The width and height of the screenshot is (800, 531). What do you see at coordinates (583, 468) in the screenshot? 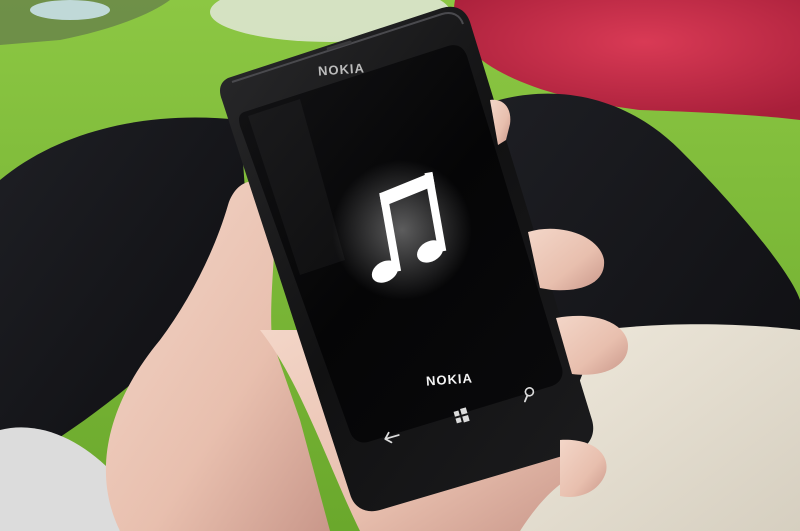
I see `finger-ring` at bounding box center [583, 468].